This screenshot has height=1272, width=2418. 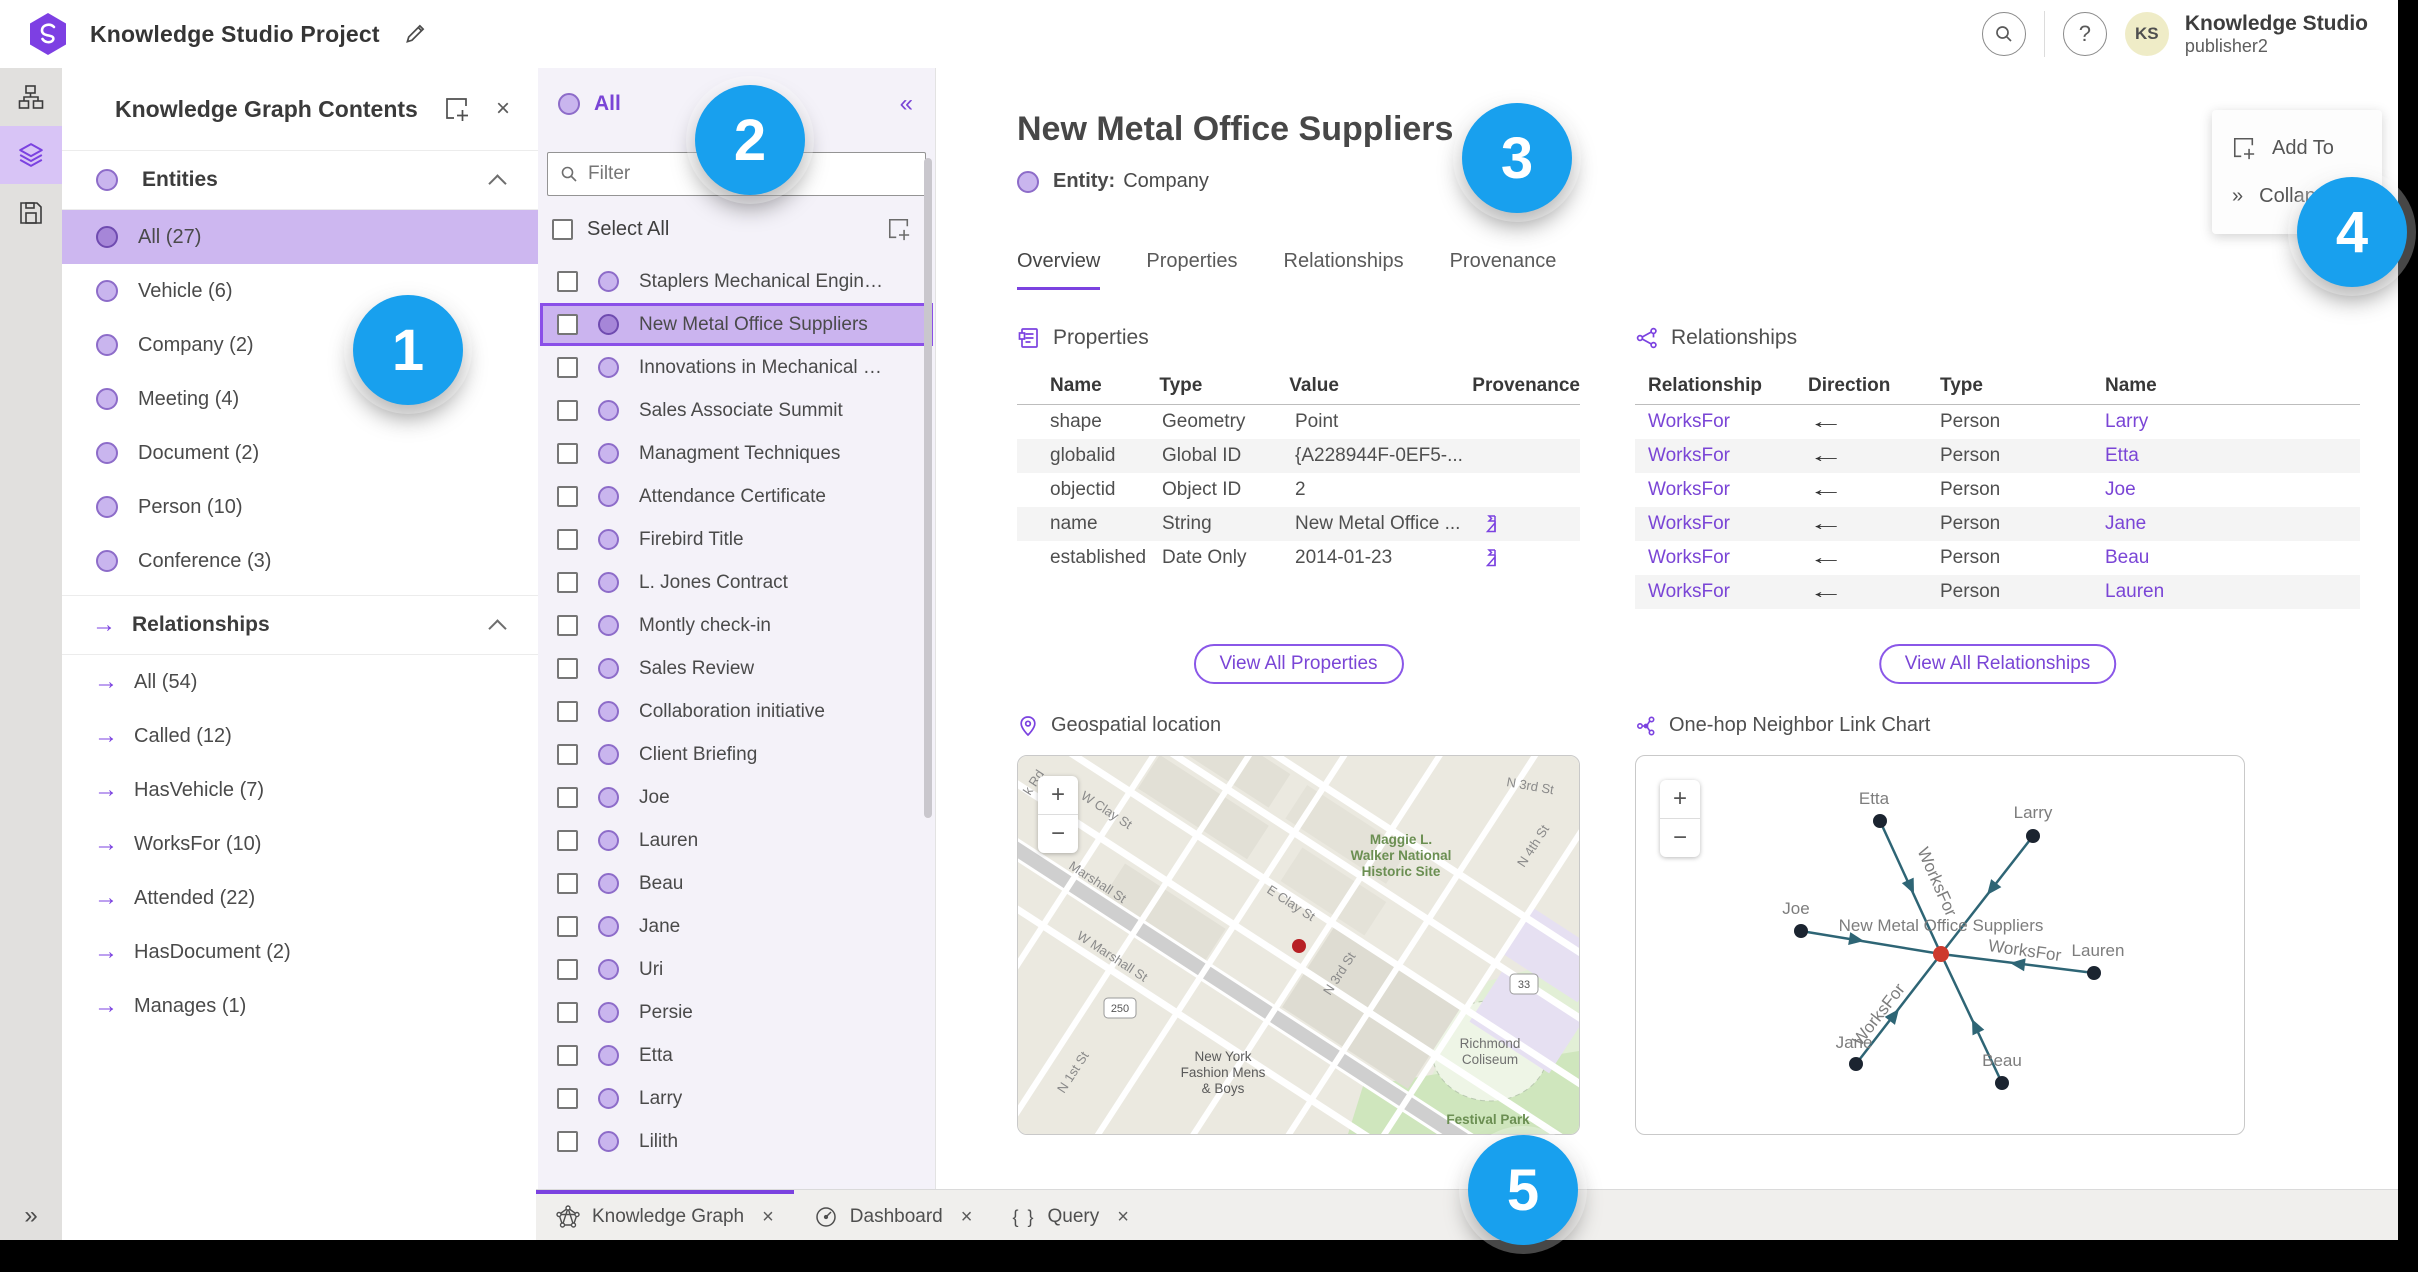 I want to click on table-row: WorksFor ← Person Joe, so click(x=1997, y=490).